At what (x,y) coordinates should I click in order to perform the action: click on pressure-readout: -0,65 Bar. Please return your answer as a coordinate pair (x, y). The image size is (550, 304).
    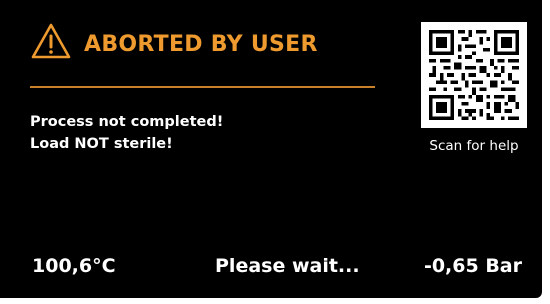
    Looking at the image, I should click on (472, 266).